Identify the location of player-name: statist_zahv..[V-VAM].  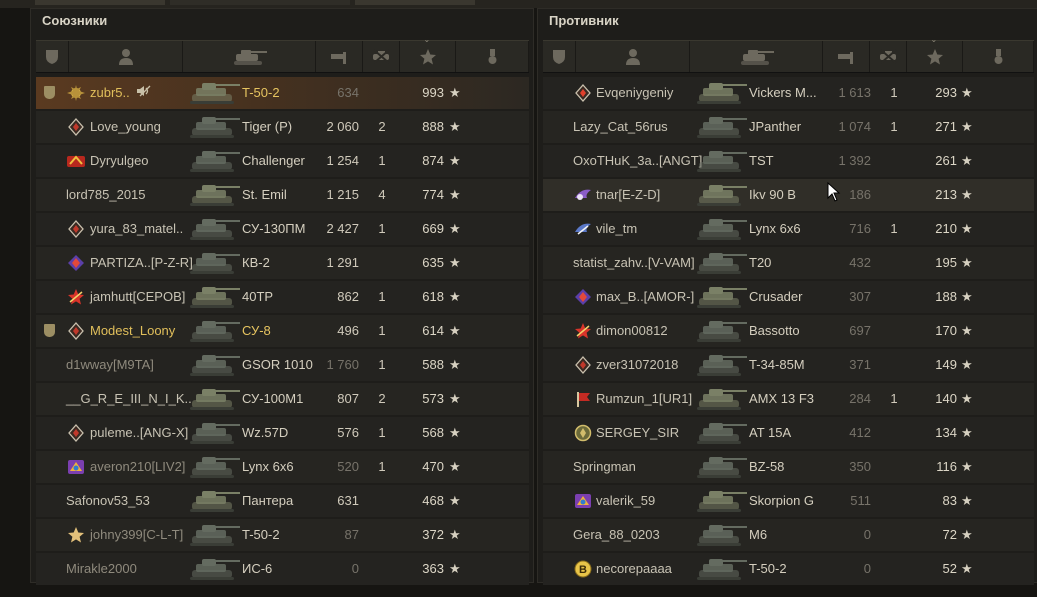
(634, 263).